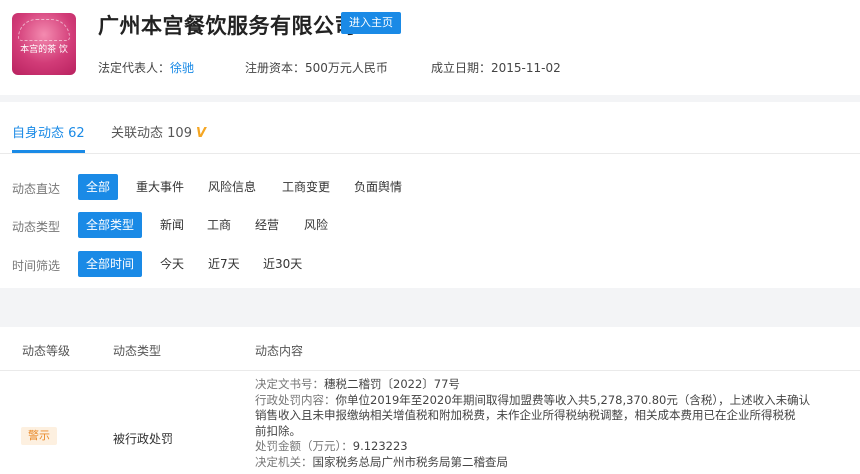  I want to click on authority-value: 国家税务总局广州市税务局第二稽查局, so click(410, 461).